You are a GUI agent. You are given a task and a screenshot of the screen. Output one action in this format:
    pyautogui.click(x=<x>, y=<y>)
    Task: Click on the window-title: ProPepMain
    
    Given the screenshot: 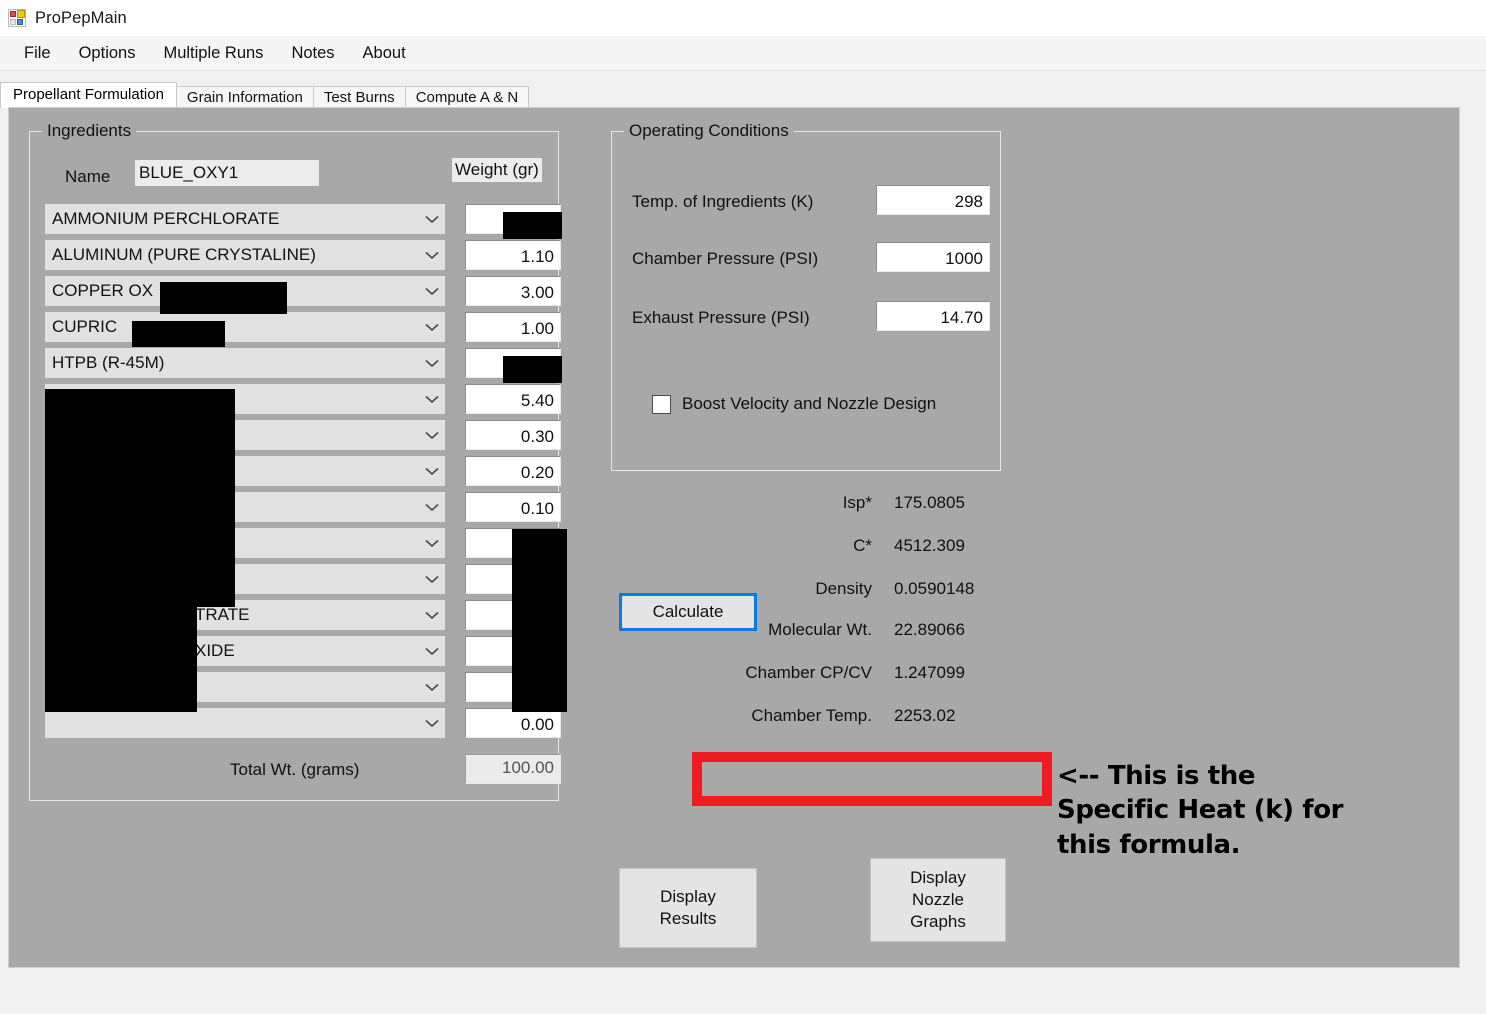 What is the action you would take?
    pyautogui.click(x=81, y=17)
    